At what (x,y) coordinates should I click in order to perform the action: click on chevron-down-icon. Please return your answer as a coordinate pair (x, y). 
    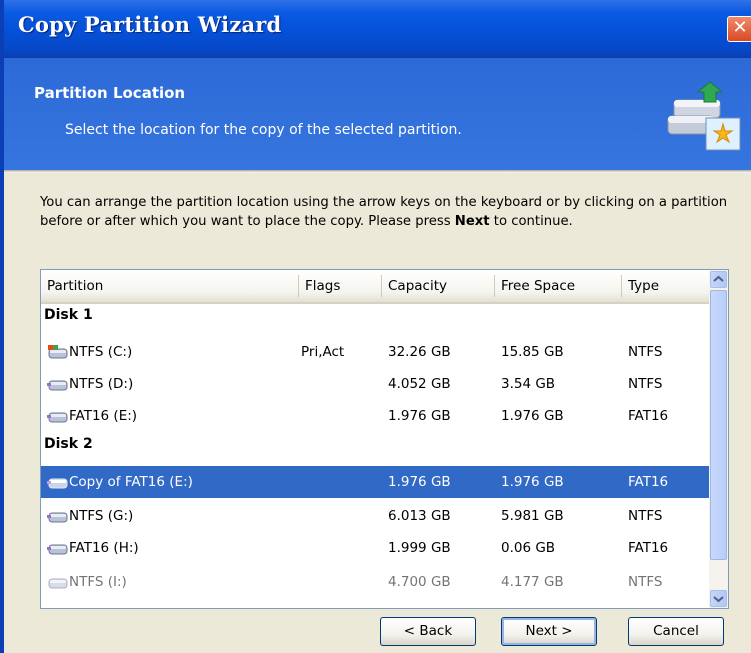
    Looking at the image, I should click on (718, 599).